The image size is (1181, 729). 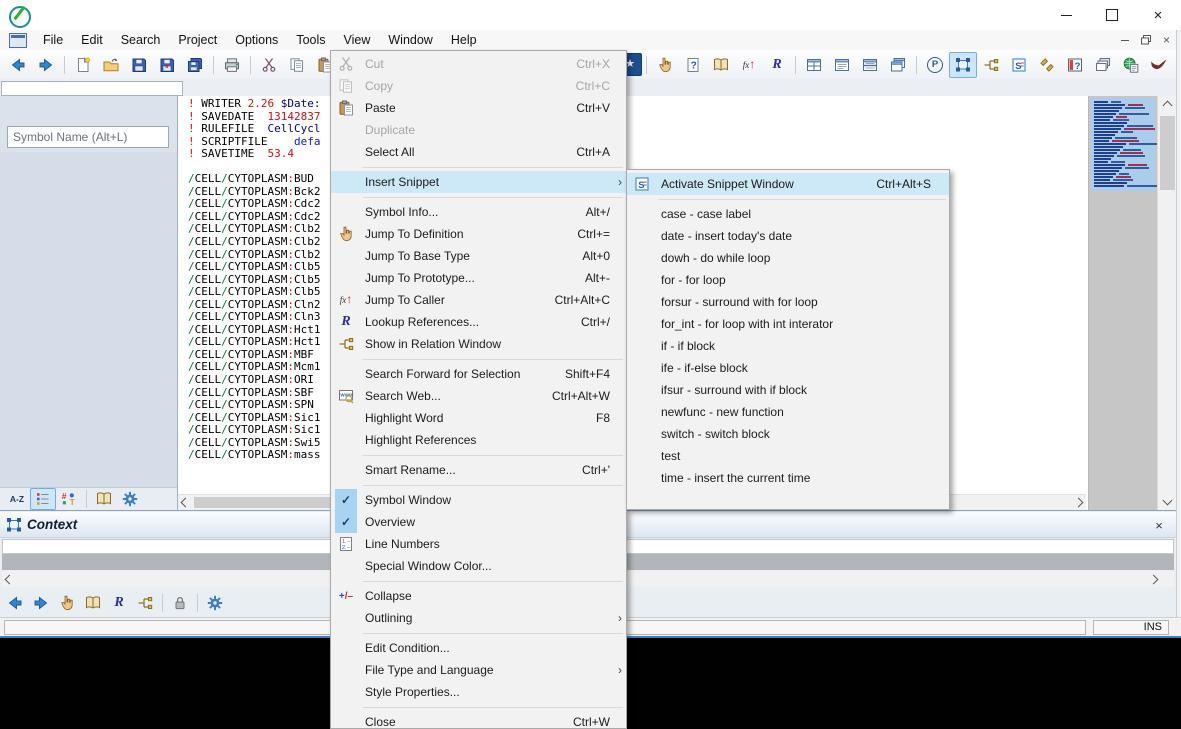 What do you see at coordinates (53, 40) in the screenshot?
I see `menubar-item-file: File` at bounding box center [53, 40].